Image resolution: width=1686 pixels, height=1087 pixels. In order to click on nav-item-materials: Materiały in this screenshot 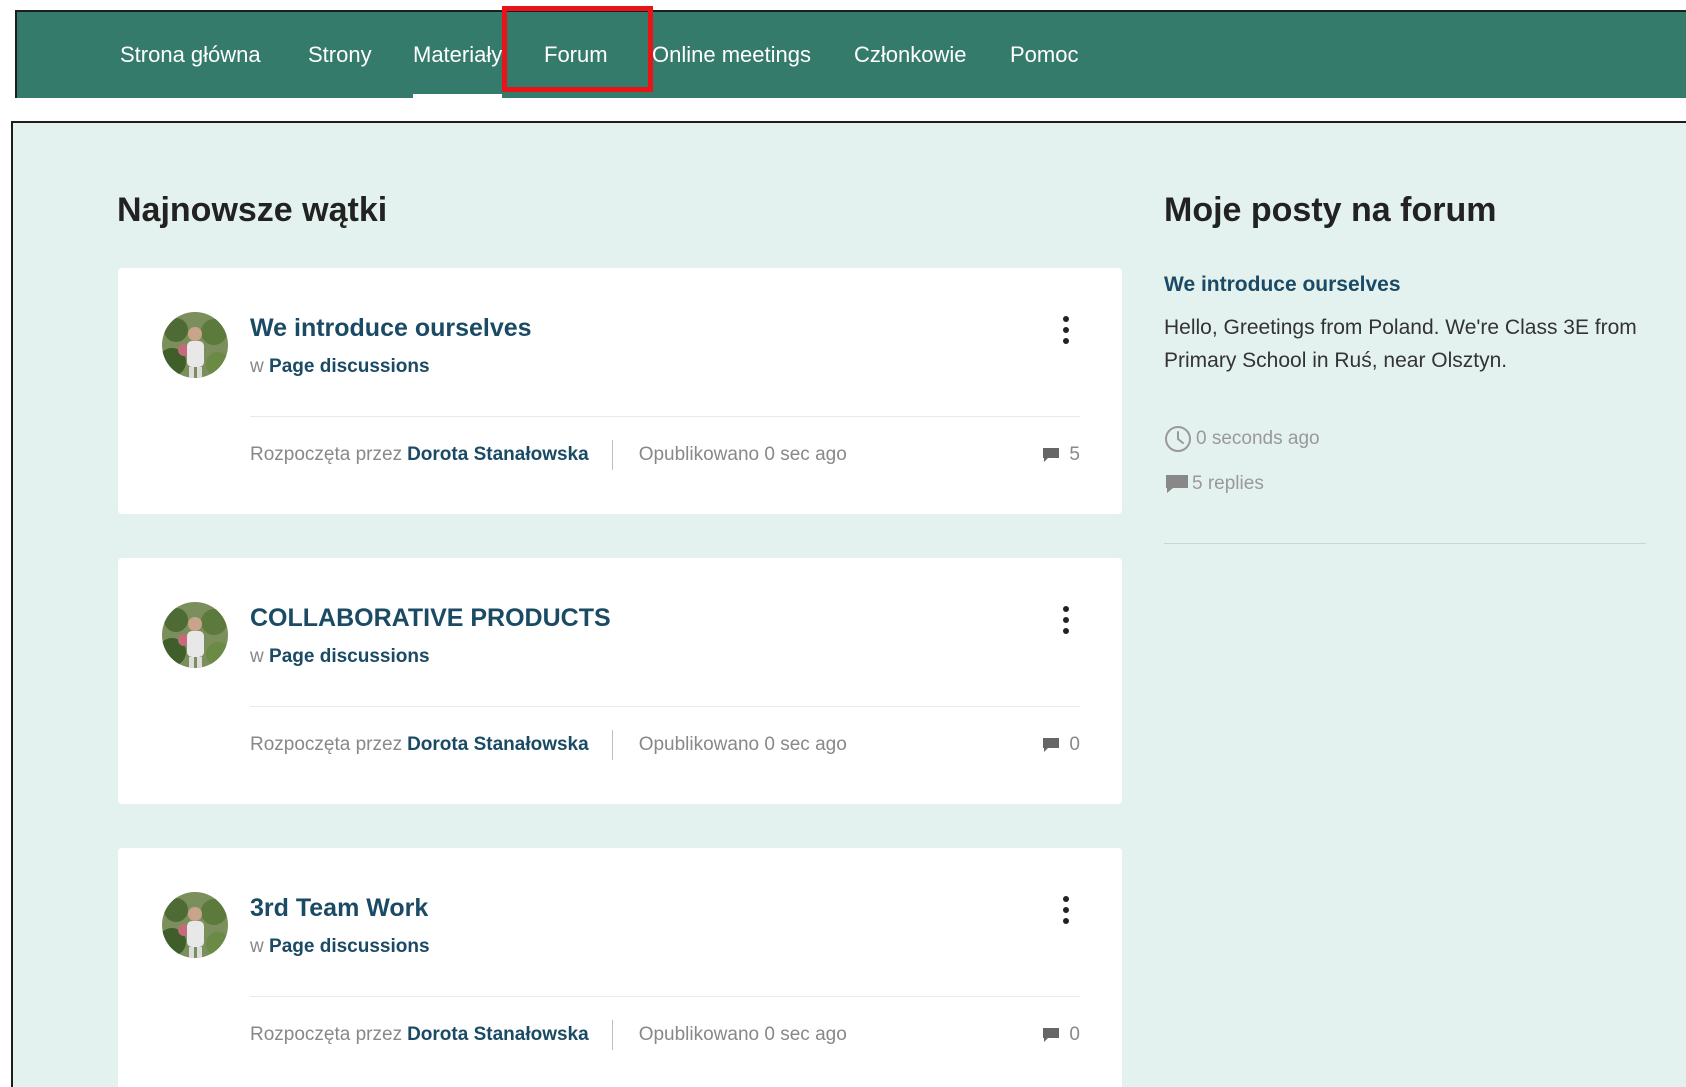, I will do `click(458, 55)`.